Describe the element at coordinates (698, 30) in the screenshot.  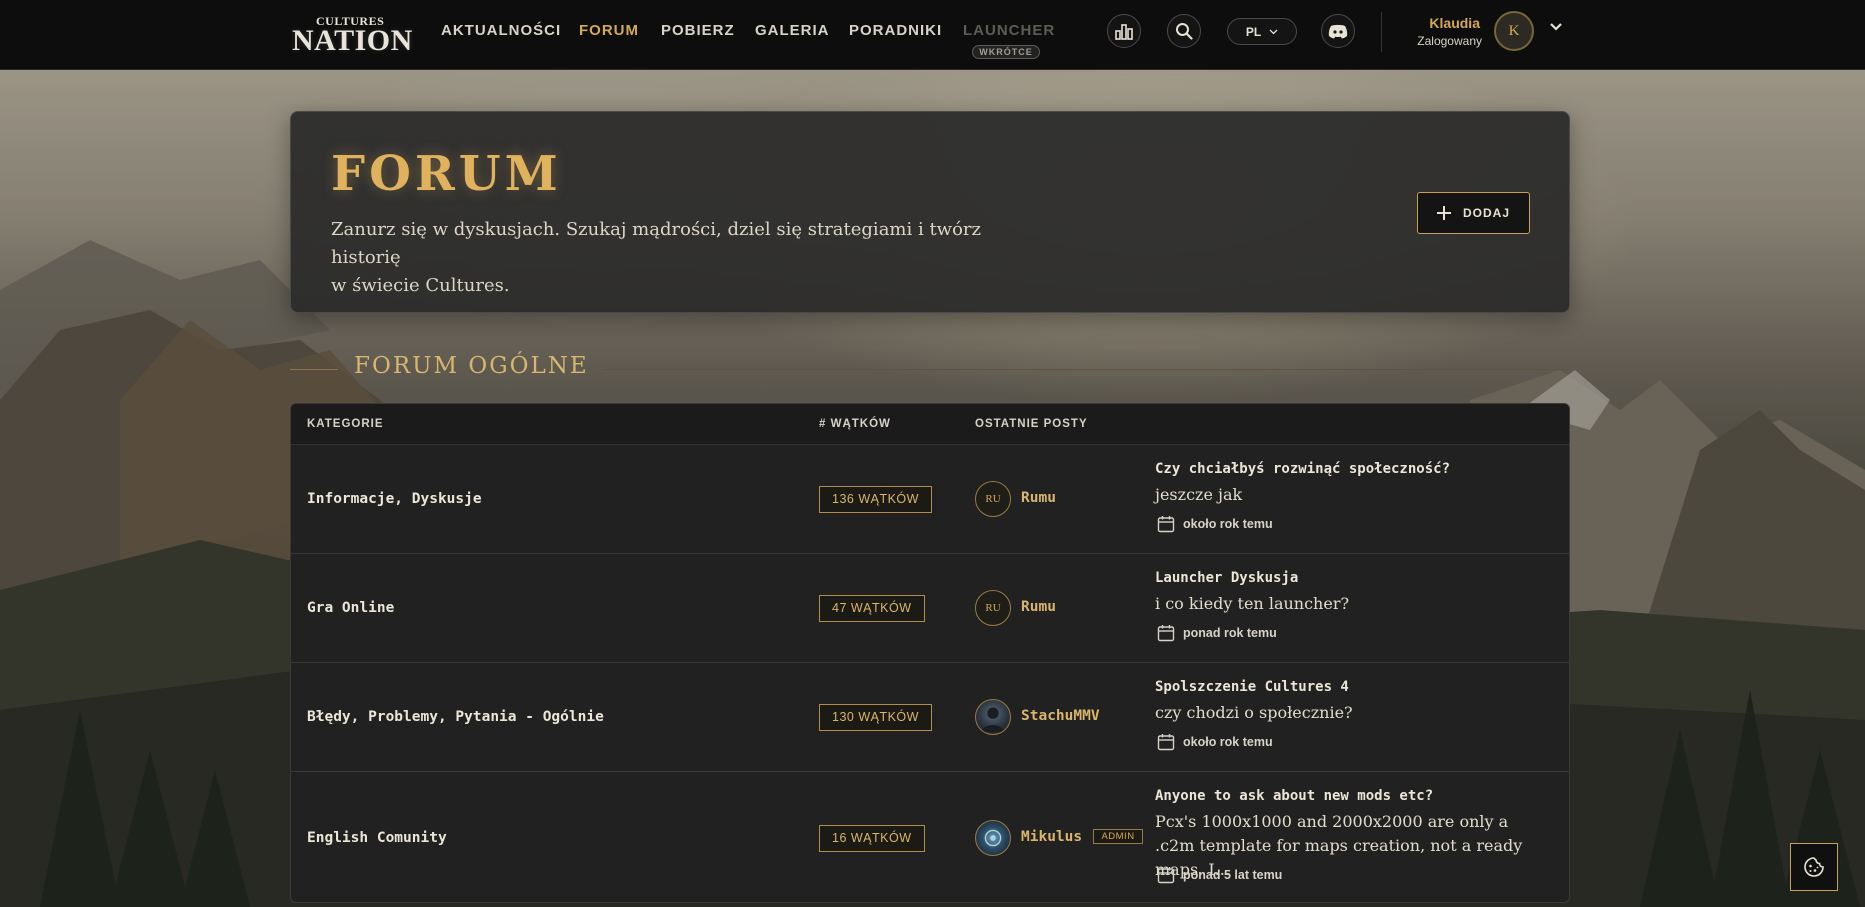
I see `nav-link-pobierz: POBIERZ` at that location.